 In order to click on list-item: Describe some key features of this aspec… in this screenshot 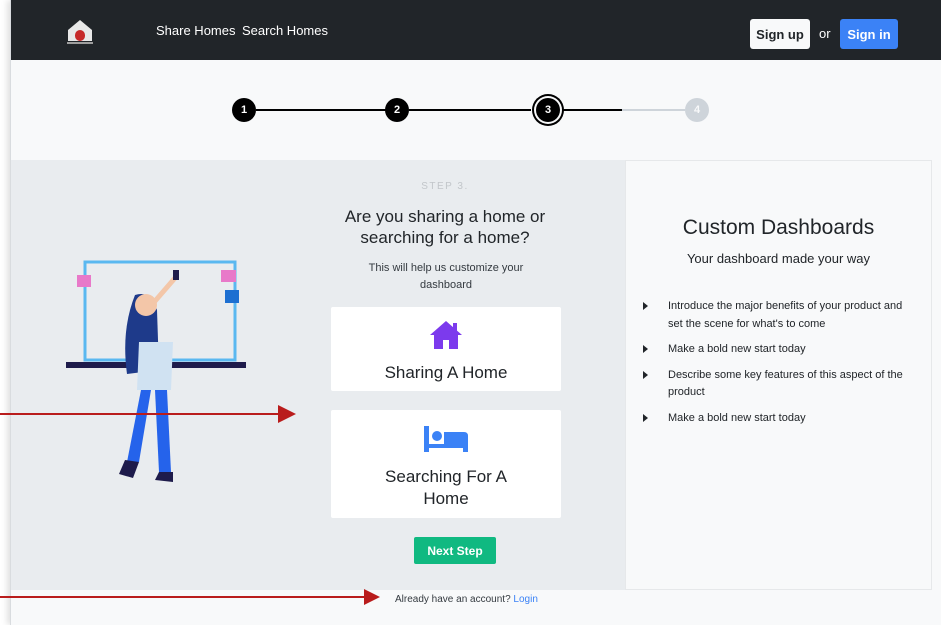, I will do `click(776, 384)`.